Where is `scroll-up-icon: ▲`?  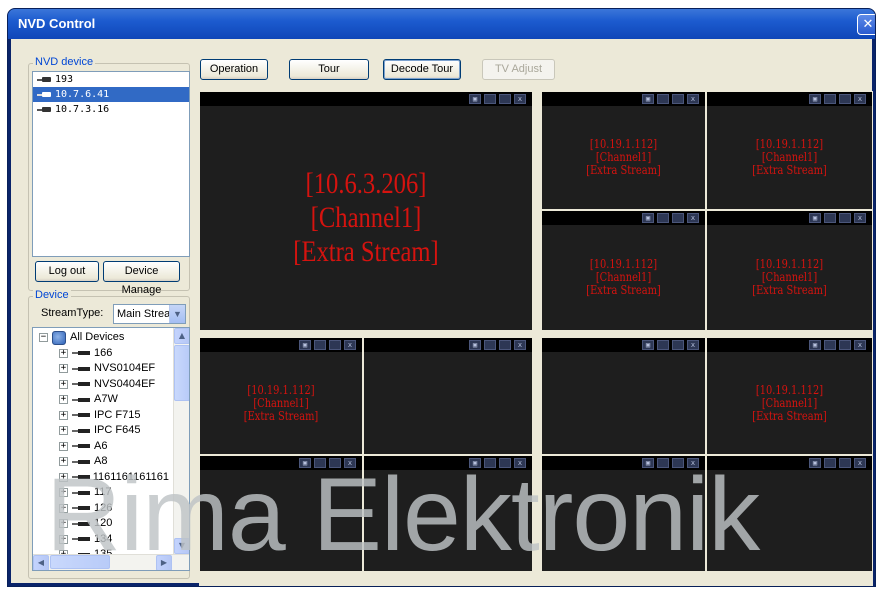 scroll-up-icon: ▲ is located at coordinates (181, 336).